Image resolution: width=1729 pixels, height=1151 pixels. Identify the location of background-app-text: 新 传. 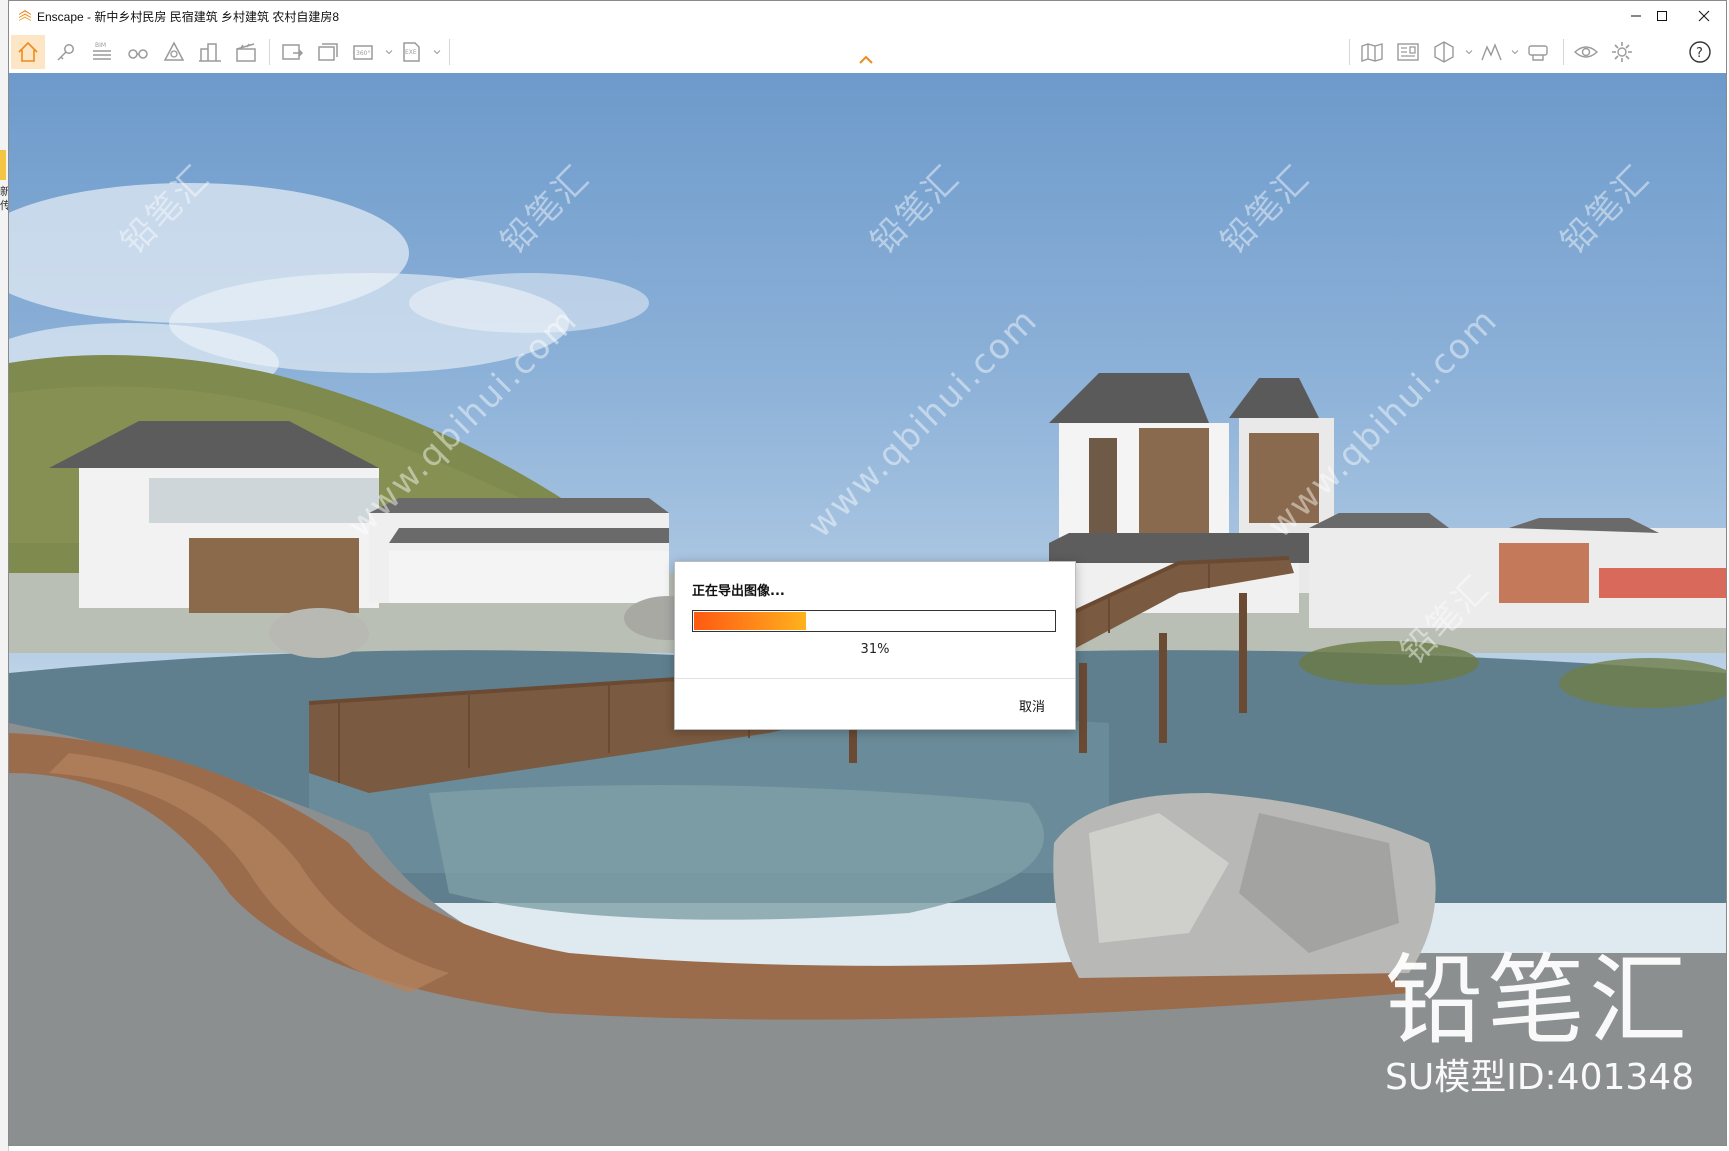
(4, 198).